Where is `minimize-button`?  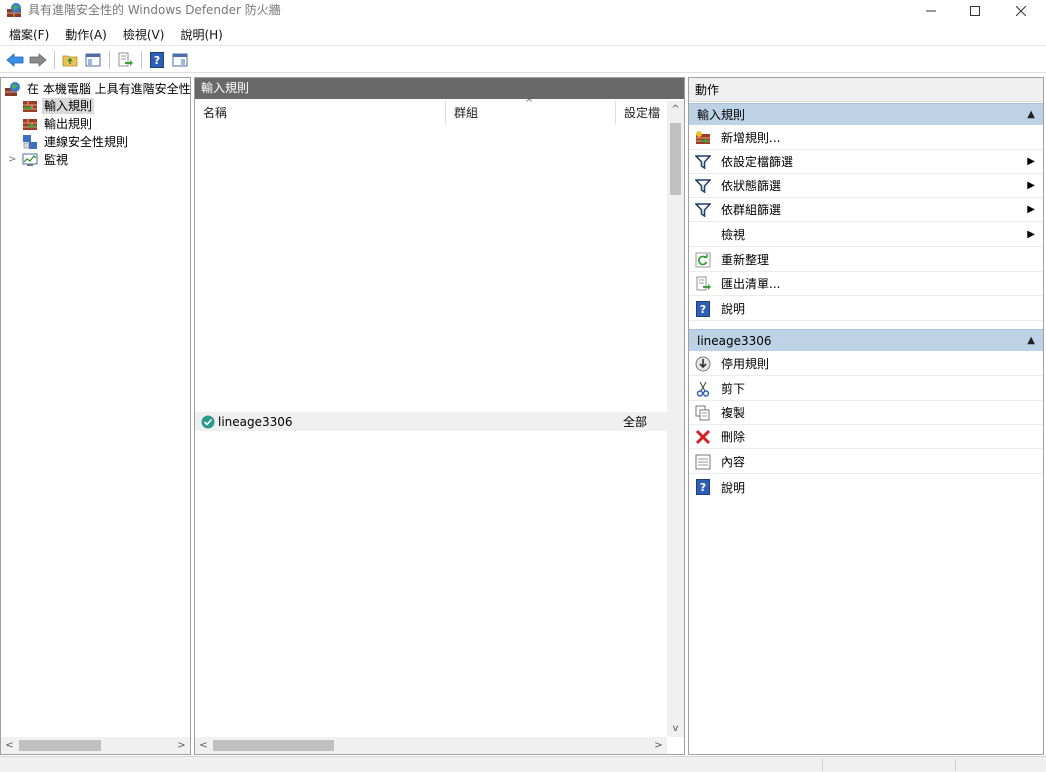 minimize-button is located at coordinates (931, 11).